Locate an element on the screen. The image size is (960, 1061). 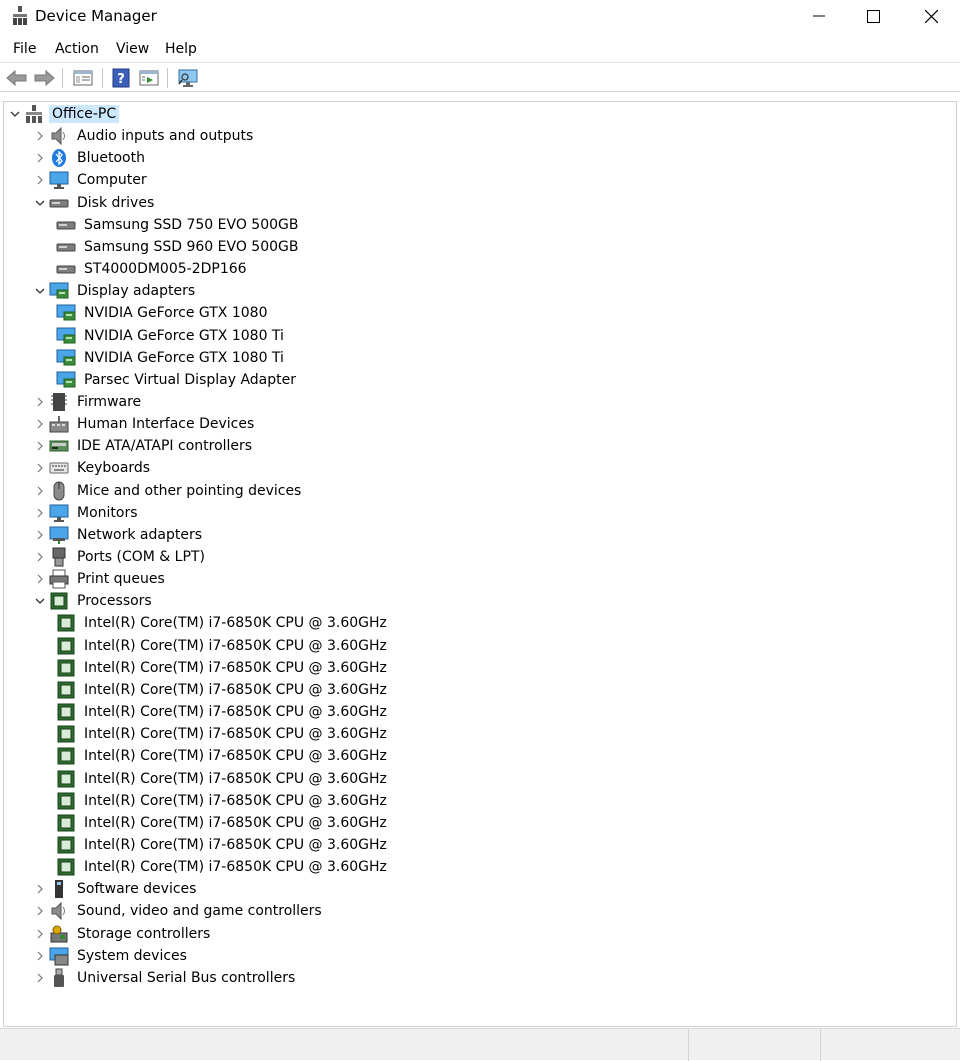
tree-category-mice: Mice and other pointing devices is located at coordinates (168, 491).